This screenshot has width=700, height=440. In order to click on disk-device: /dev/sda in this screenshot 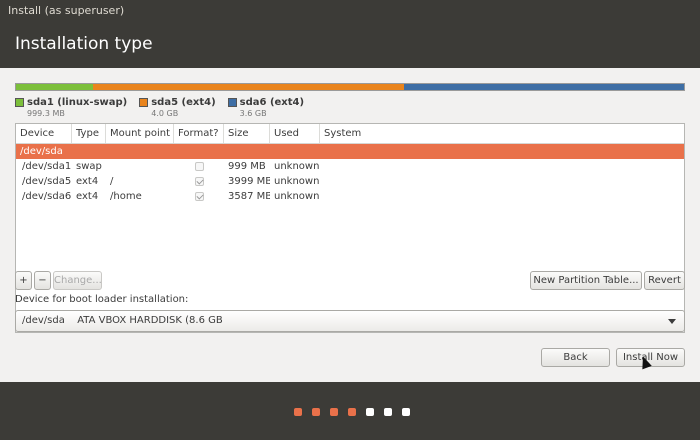, I will do `click(41, 151)`.